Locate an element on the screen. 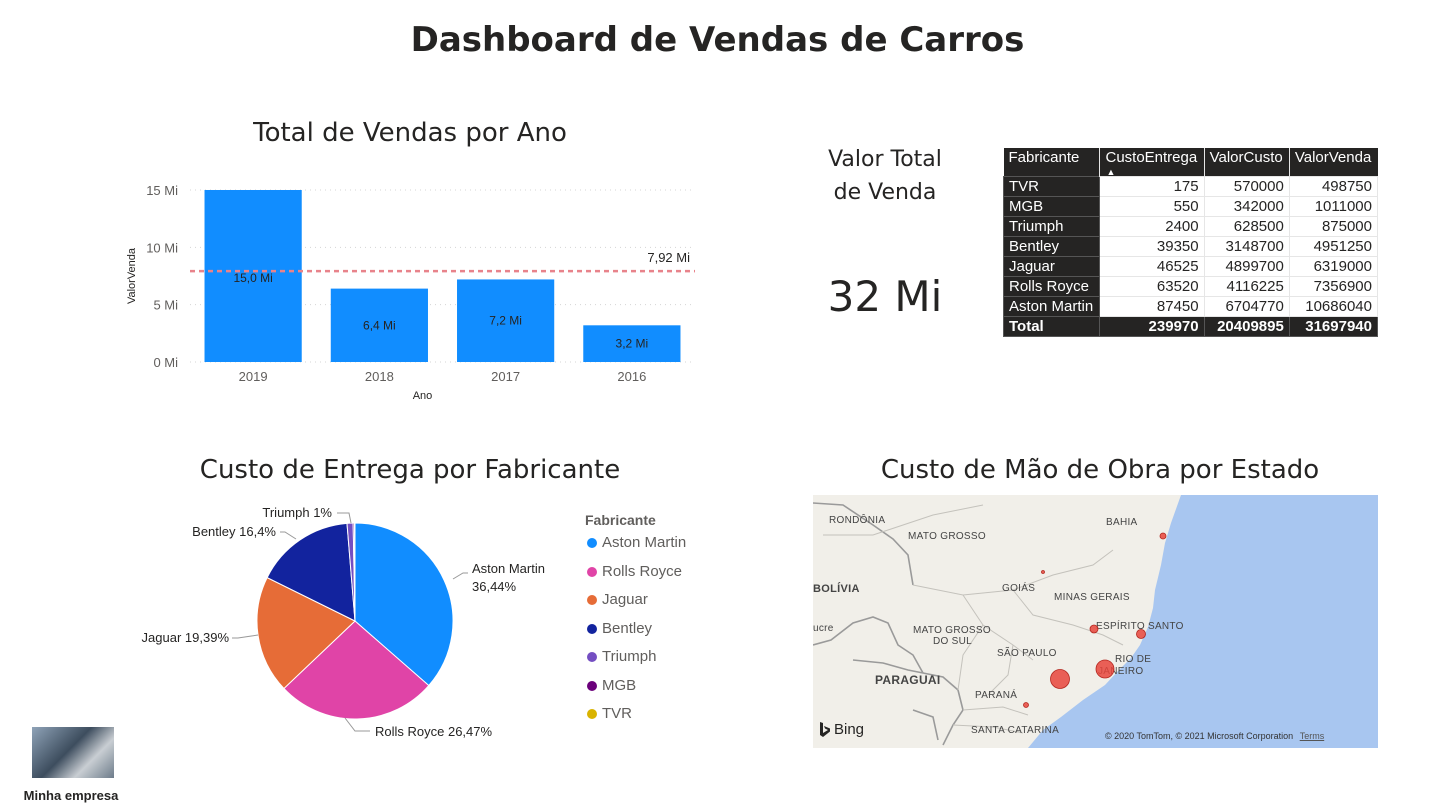 Image resolution: width=1435 pixels, height=811 pixels. table-row: Triumph 2400 628500 875000 is located at coordinates (1190, 226).